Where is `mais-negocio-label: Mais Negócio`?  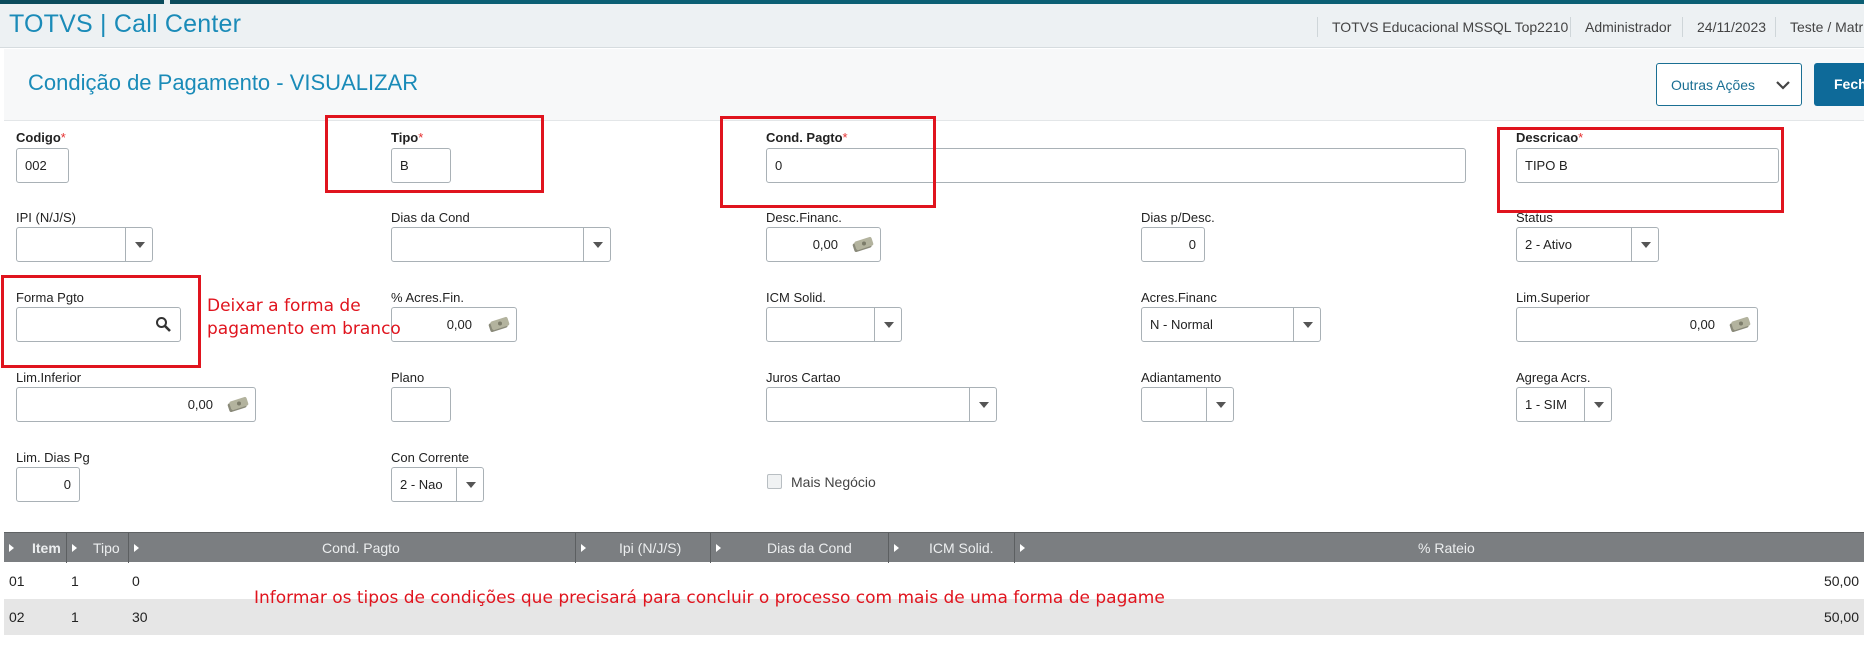
mais-negocio-label: Mais Negócio is located at coordinates (833, 482).